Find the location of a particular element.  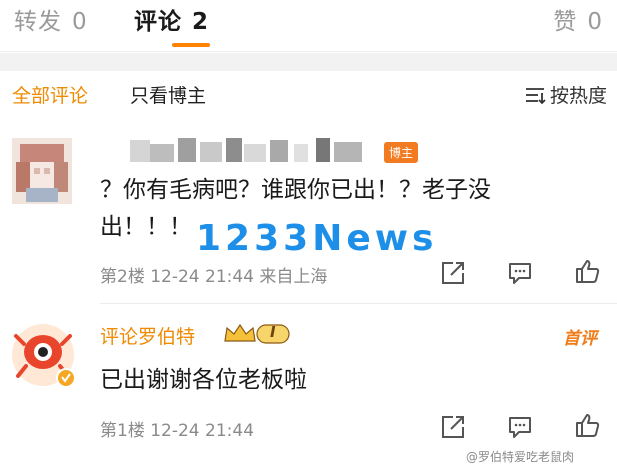

section-gap is located at coordinates (308, 62).